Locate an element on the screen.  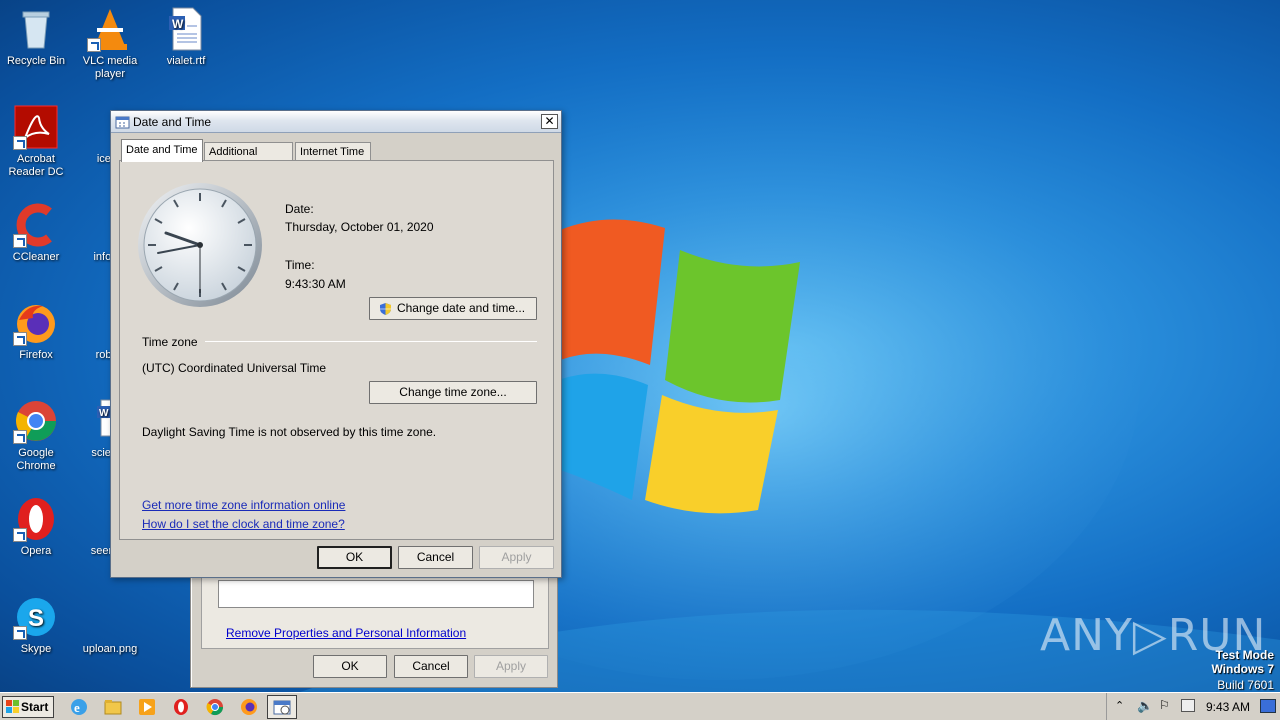
tab-internet-time: Internet Time is located at coordinates (333, 151).